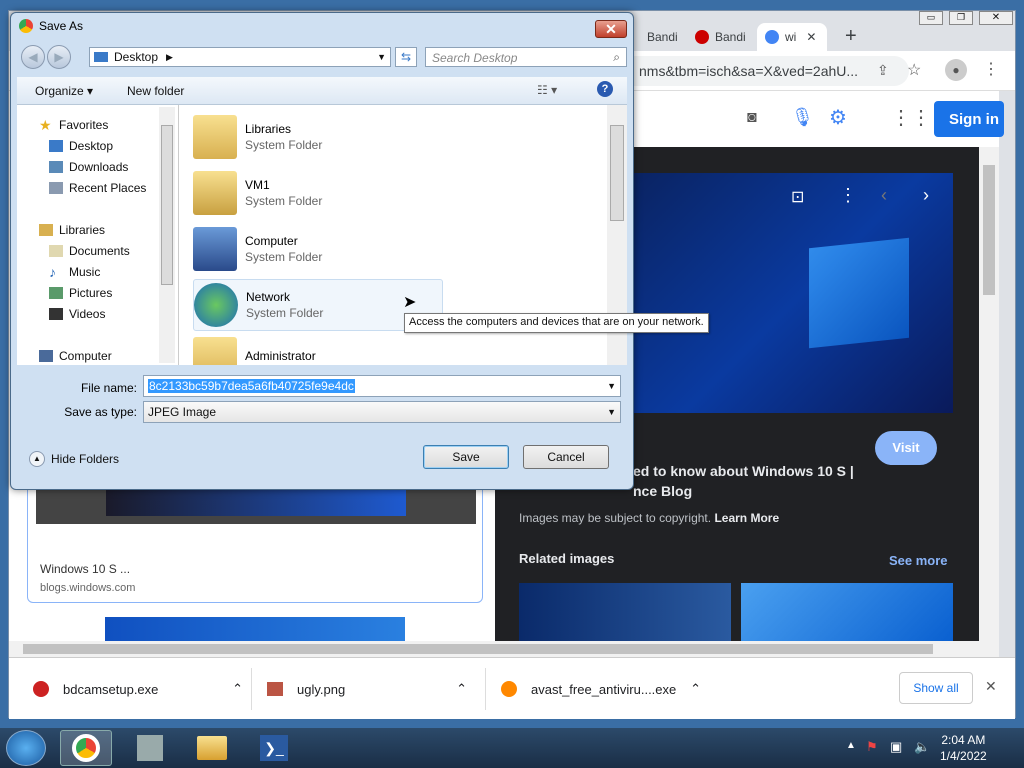 This screenshot has height=768, width=1024. Describe the element at coordinates (851, 745) in the screenshot. I see `show-hidden-icons: ▲` at that location.